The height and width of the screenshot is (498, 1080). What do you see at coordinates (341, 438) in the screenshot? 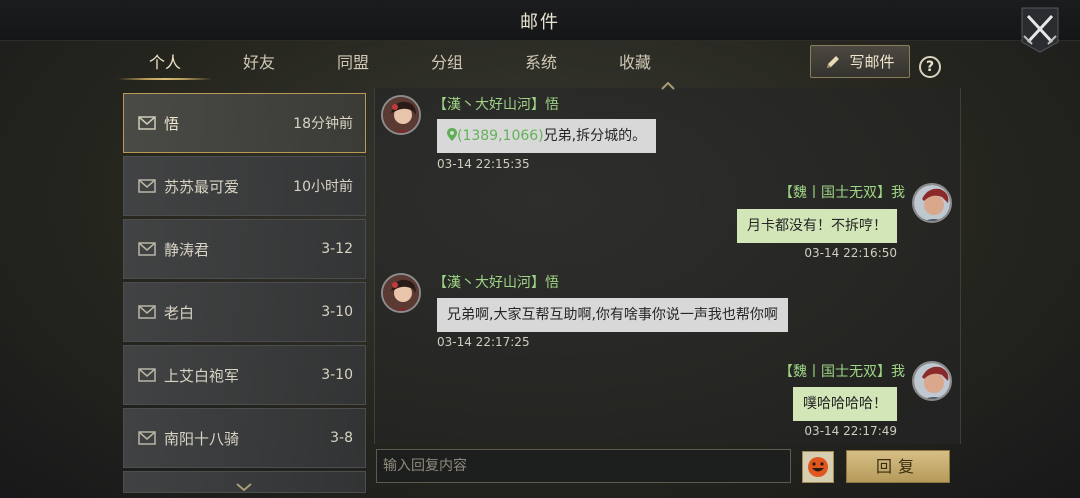
I see `mail-time: 3-8` at bounding box center [341, 438].